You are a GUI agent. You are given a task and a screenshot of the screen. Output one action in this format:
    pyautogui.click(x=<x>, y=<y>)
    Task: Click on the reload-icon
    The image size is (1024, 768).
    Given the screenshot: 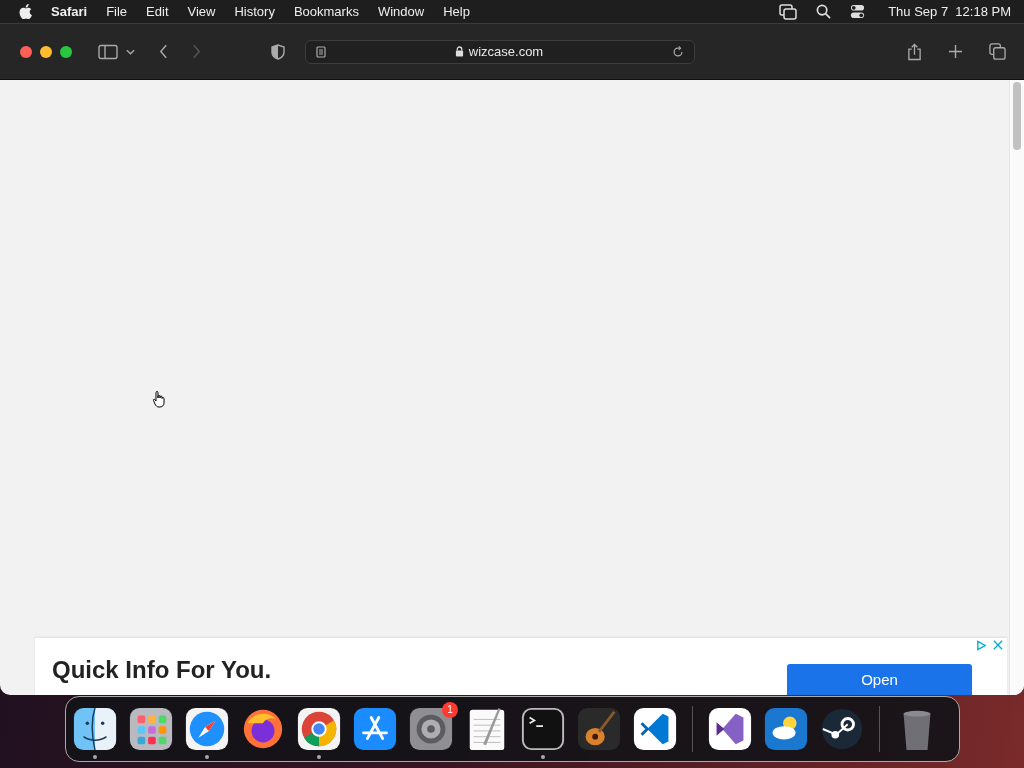 What is the action you would take?
    pyautogui.click(x=678, y=51)
    